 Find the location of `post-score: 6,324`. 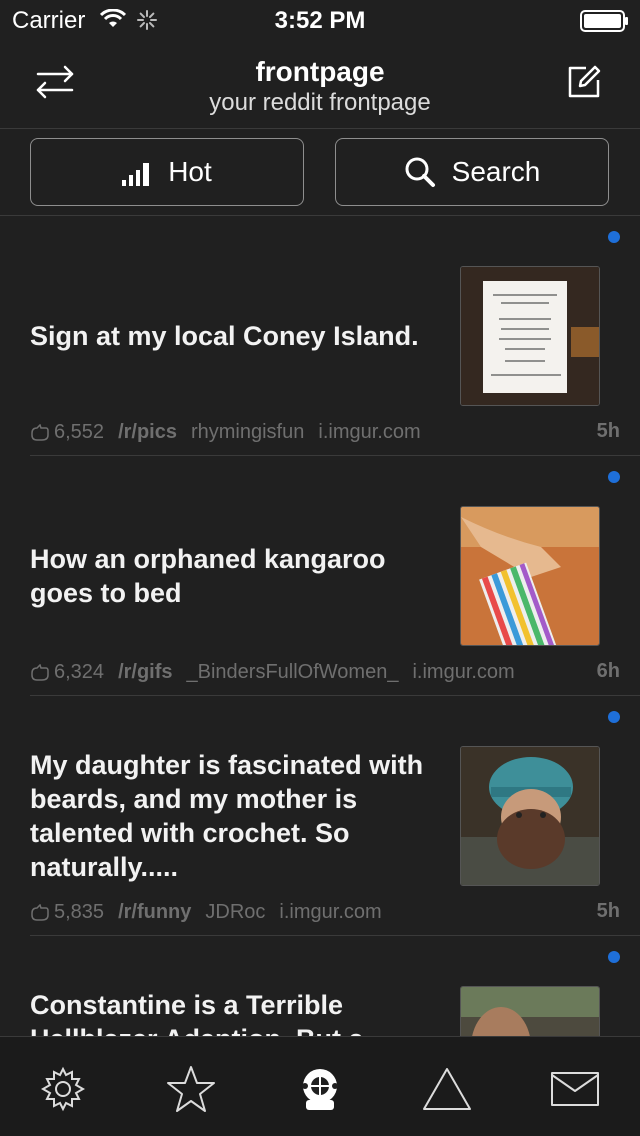

post-score: 6,324 is located at coordinates (79, 672).